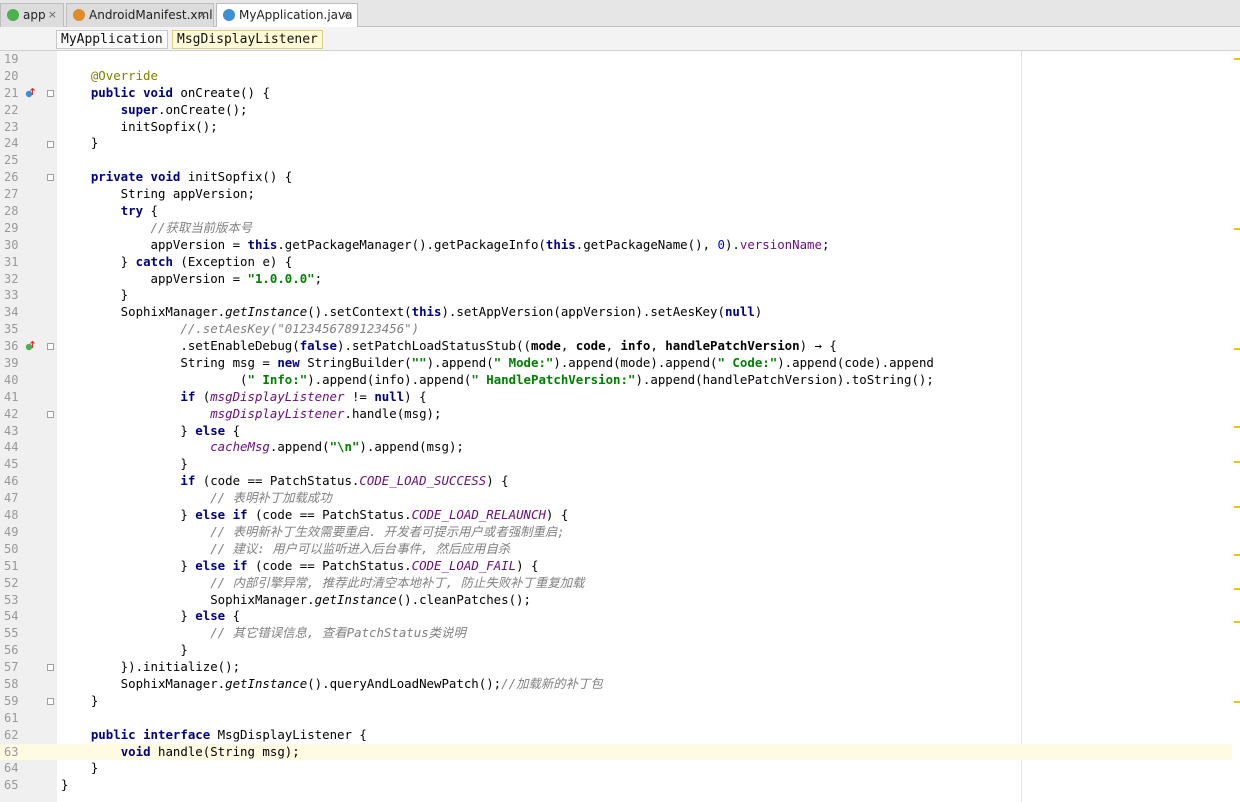 The width and height of the screenshot is (1240, 802). Describe the element at coordinates (30, 92) in the screenshot. I see `override-method-icon` at that location.